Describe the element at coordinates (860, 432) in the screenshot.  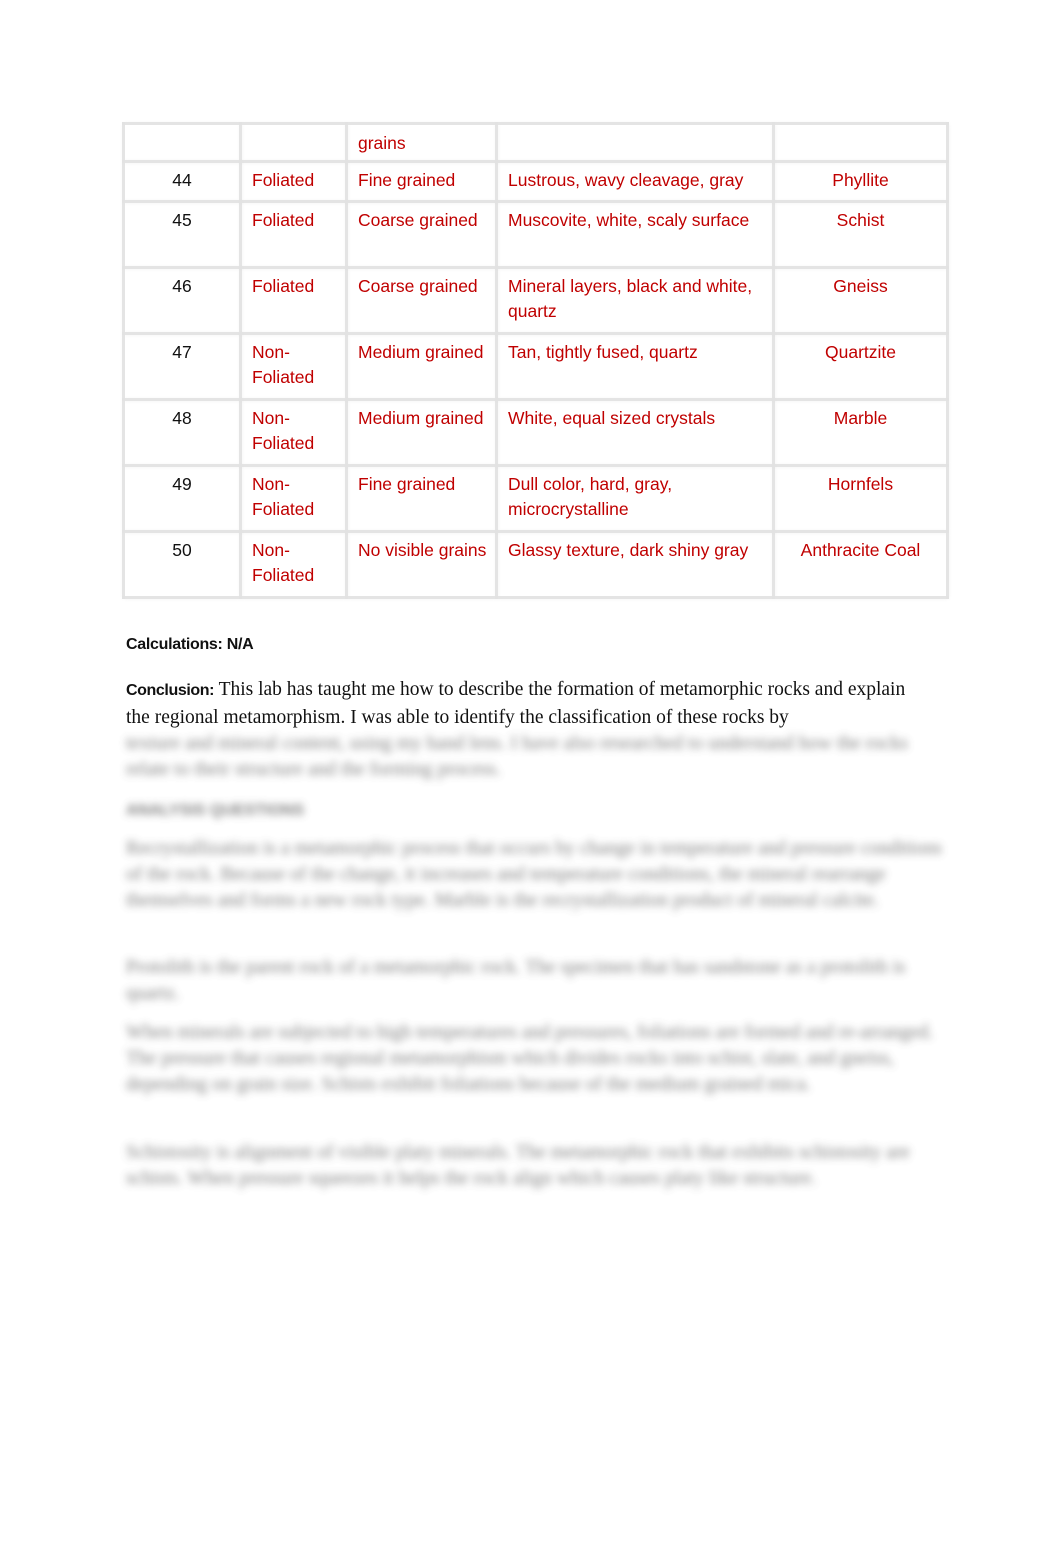
I see `cell-rock-name: Marble` at that location.